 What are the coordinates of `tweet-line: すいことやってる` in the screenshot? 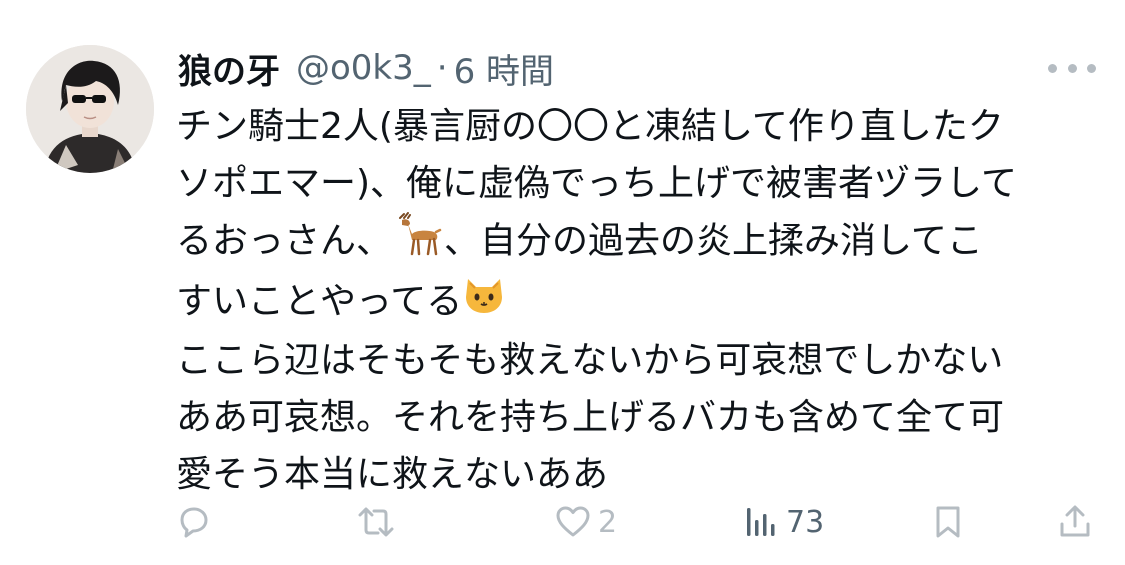 It's located at (636, 302).